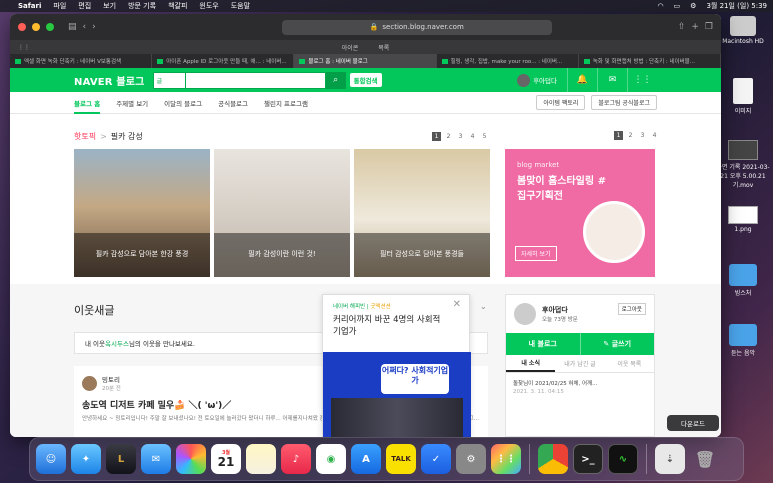 This screenshot has width=773, height=483. I want to click on control-center-icon: ⚙, so click(693, 6).